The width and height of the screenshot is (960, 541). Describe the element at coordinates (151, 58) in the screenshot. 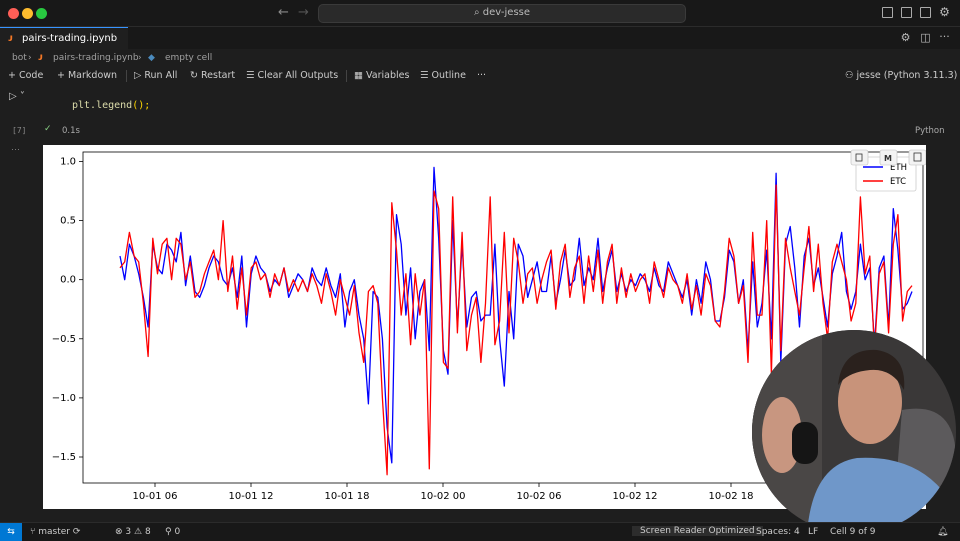

I see `python-icon: ◆` at that location.